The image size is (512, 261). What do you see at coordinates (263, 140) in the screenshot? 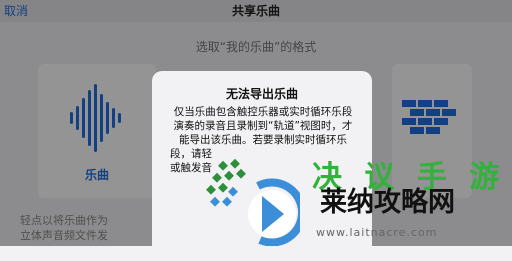
I see `alert-message-line: 能导出该乐曲。若要录制实时循环乐` at bounding box center [263, 140].